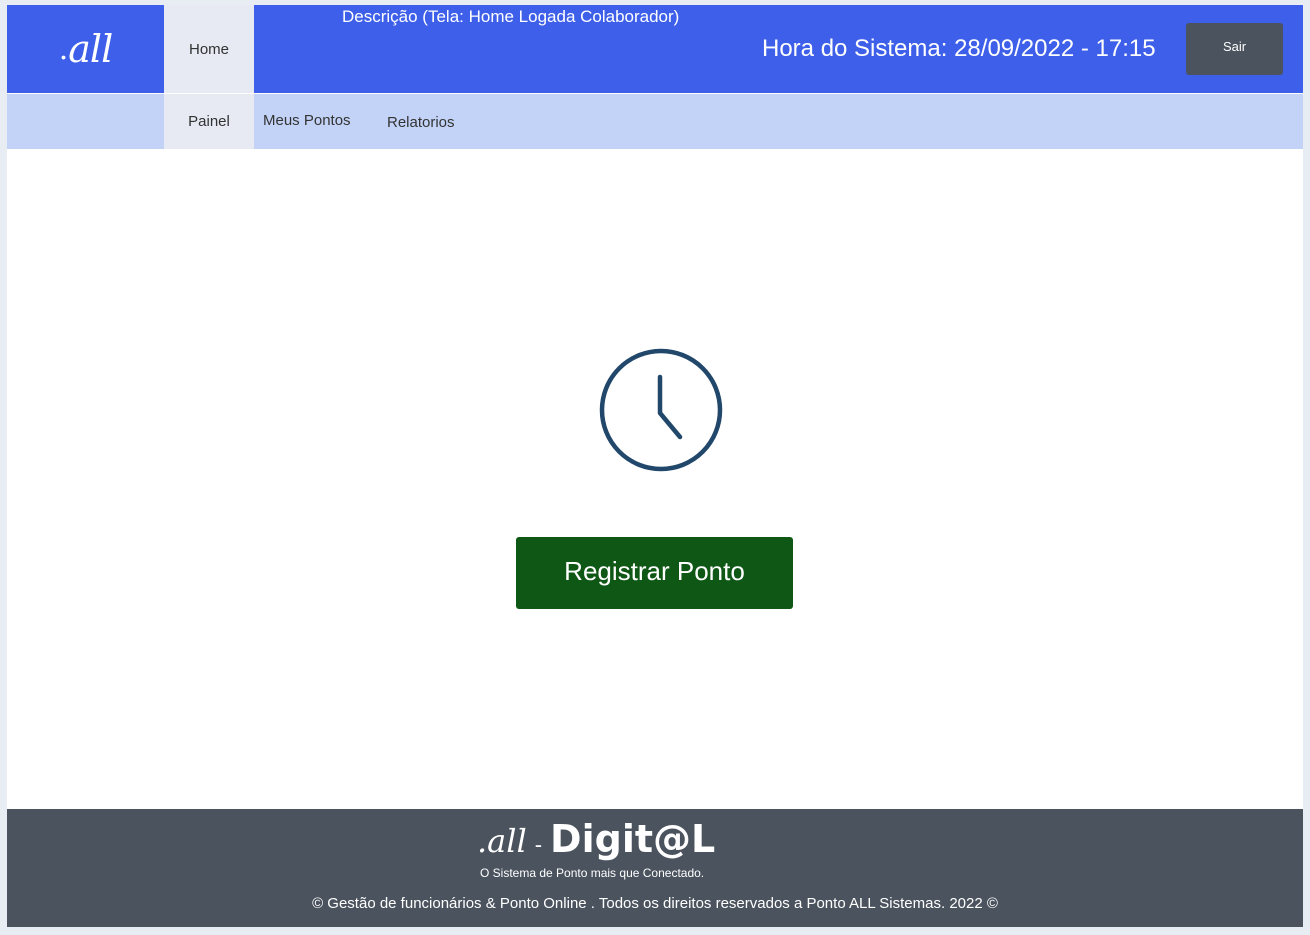 The height and width of the screenshot is (935, 1310). Describe the element at coordinates (654, 570) in the screenshot. I see `register-punch-label: Registrar Ponto` at that location.